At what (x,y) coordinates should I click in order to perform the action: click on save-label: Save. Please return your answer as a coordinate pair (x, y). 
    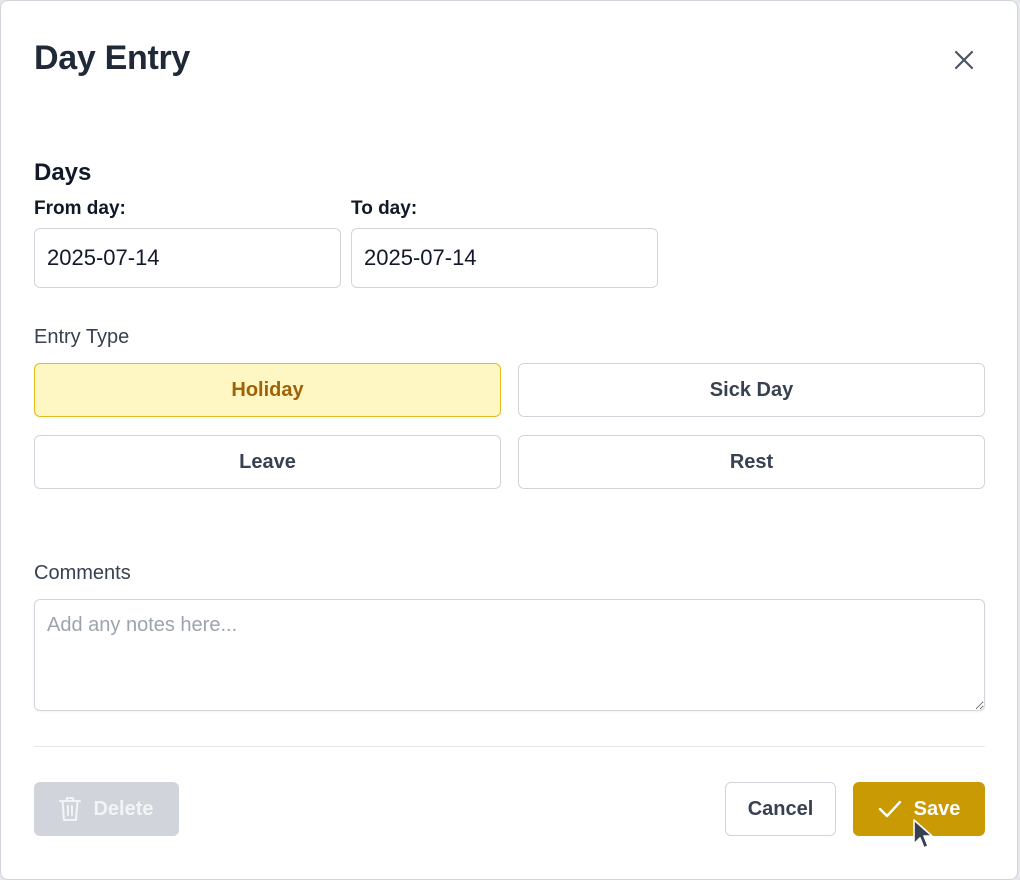
    Looking at the image, I should click on (937, 808).